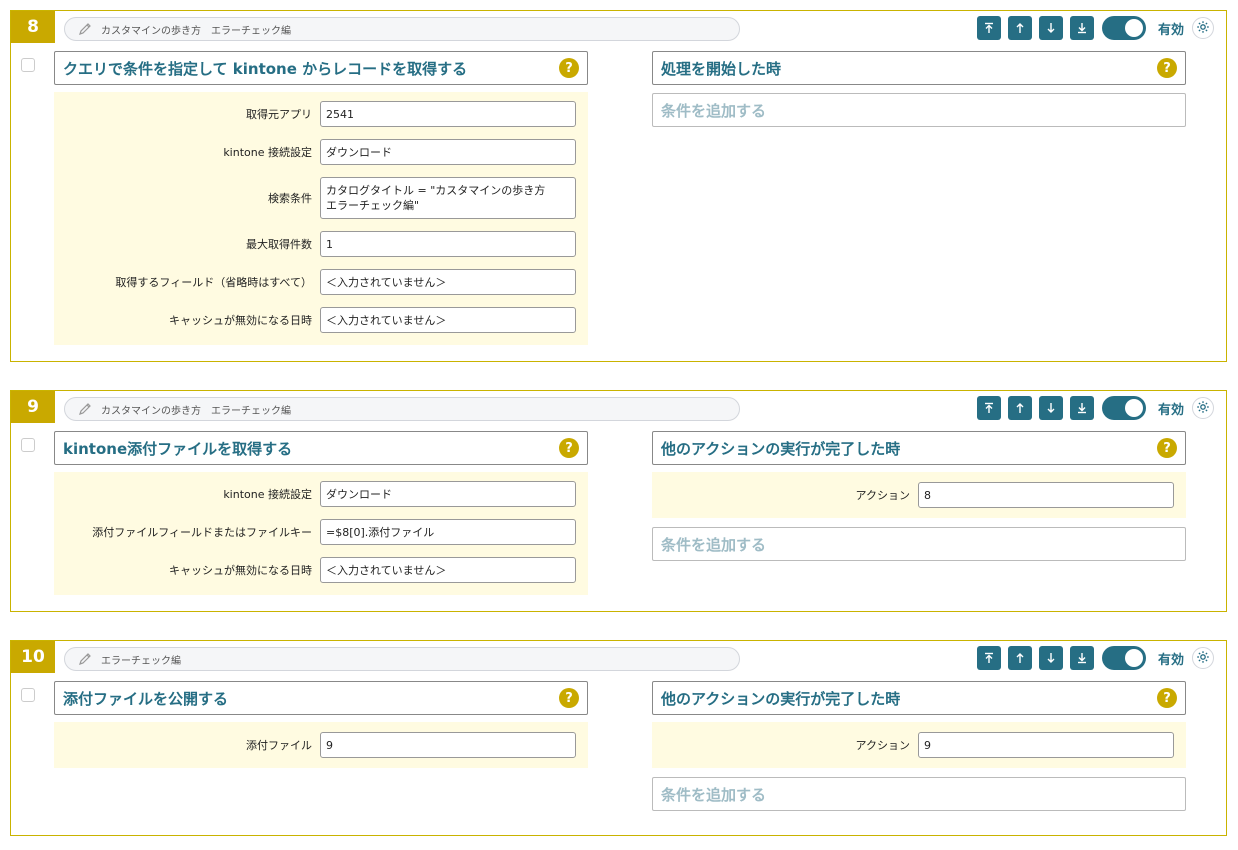  I want to click on param-label: アクション, so click(882, 495).